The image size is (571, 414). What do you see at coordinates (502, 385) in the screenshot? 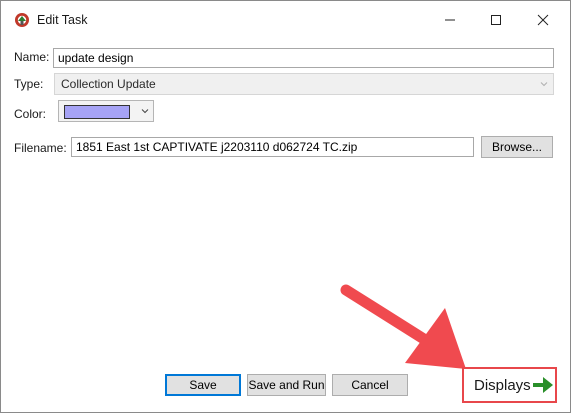
I see `callout-label: Displays` at bounding box center [502, 385].